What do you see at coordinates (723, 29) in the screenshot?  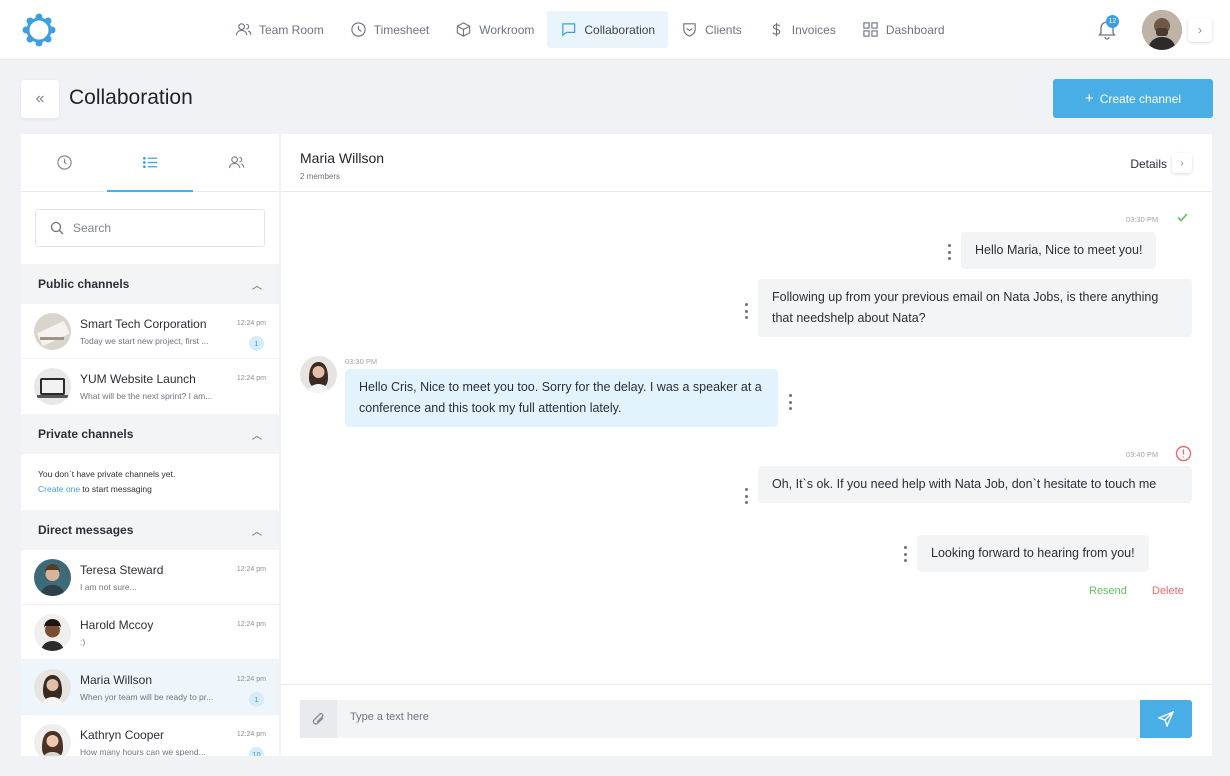 I see `nav-label: Clients` at bounding box center [723, 29].